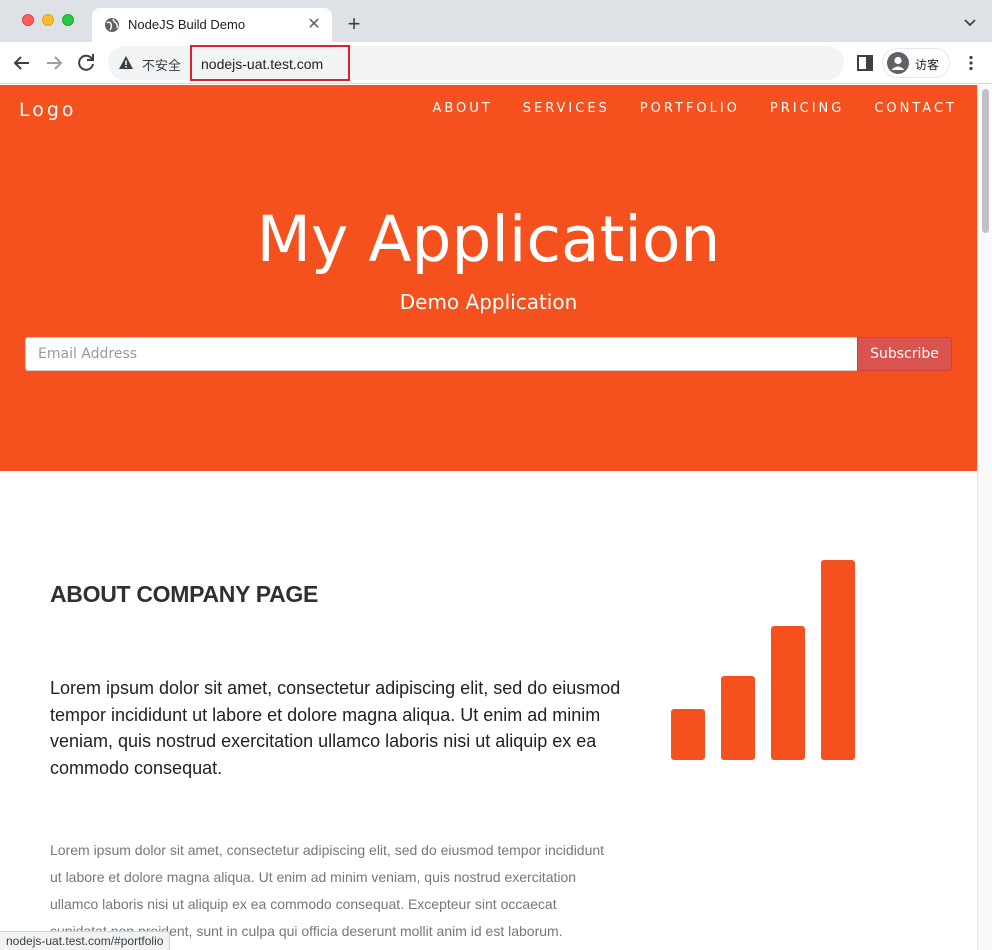 The width and height of the screenshot is (992, 950). I want to click on address-bar: 不安全 nodejs-uat.test.com, so click(476, 63).